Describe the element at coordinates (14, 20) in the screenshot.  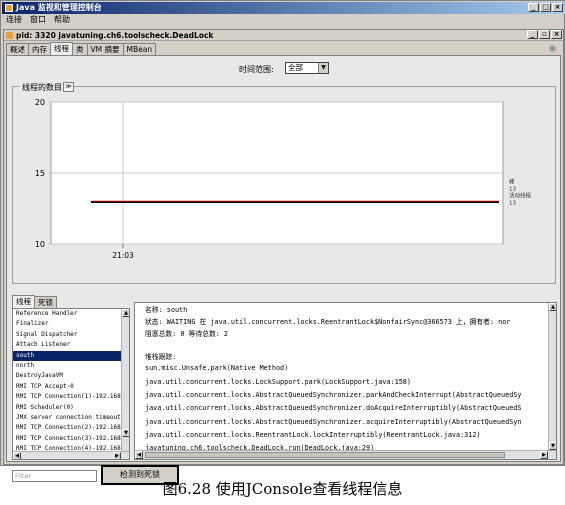
I see `menu-connection: 连接` at that location.